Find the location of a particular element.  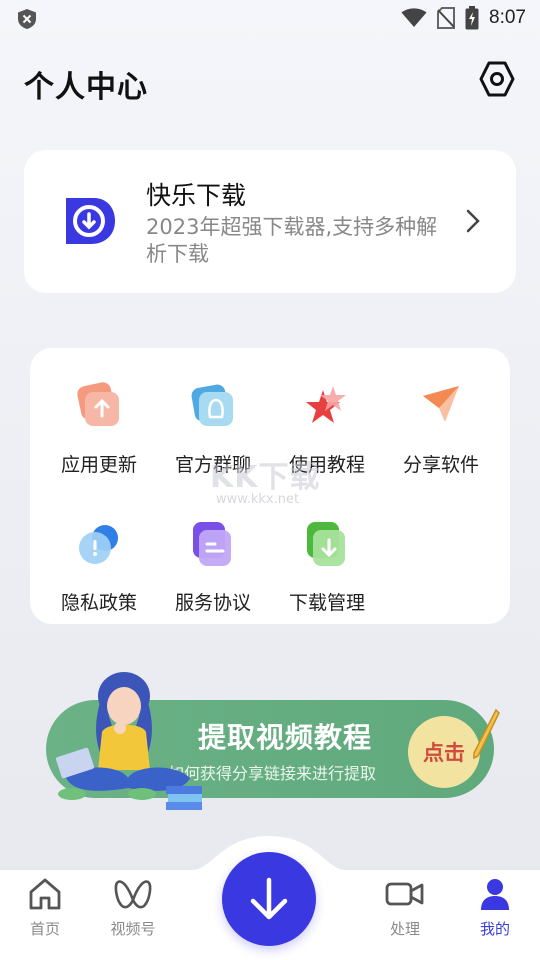

document-icon is located at coordinates (212, 544).